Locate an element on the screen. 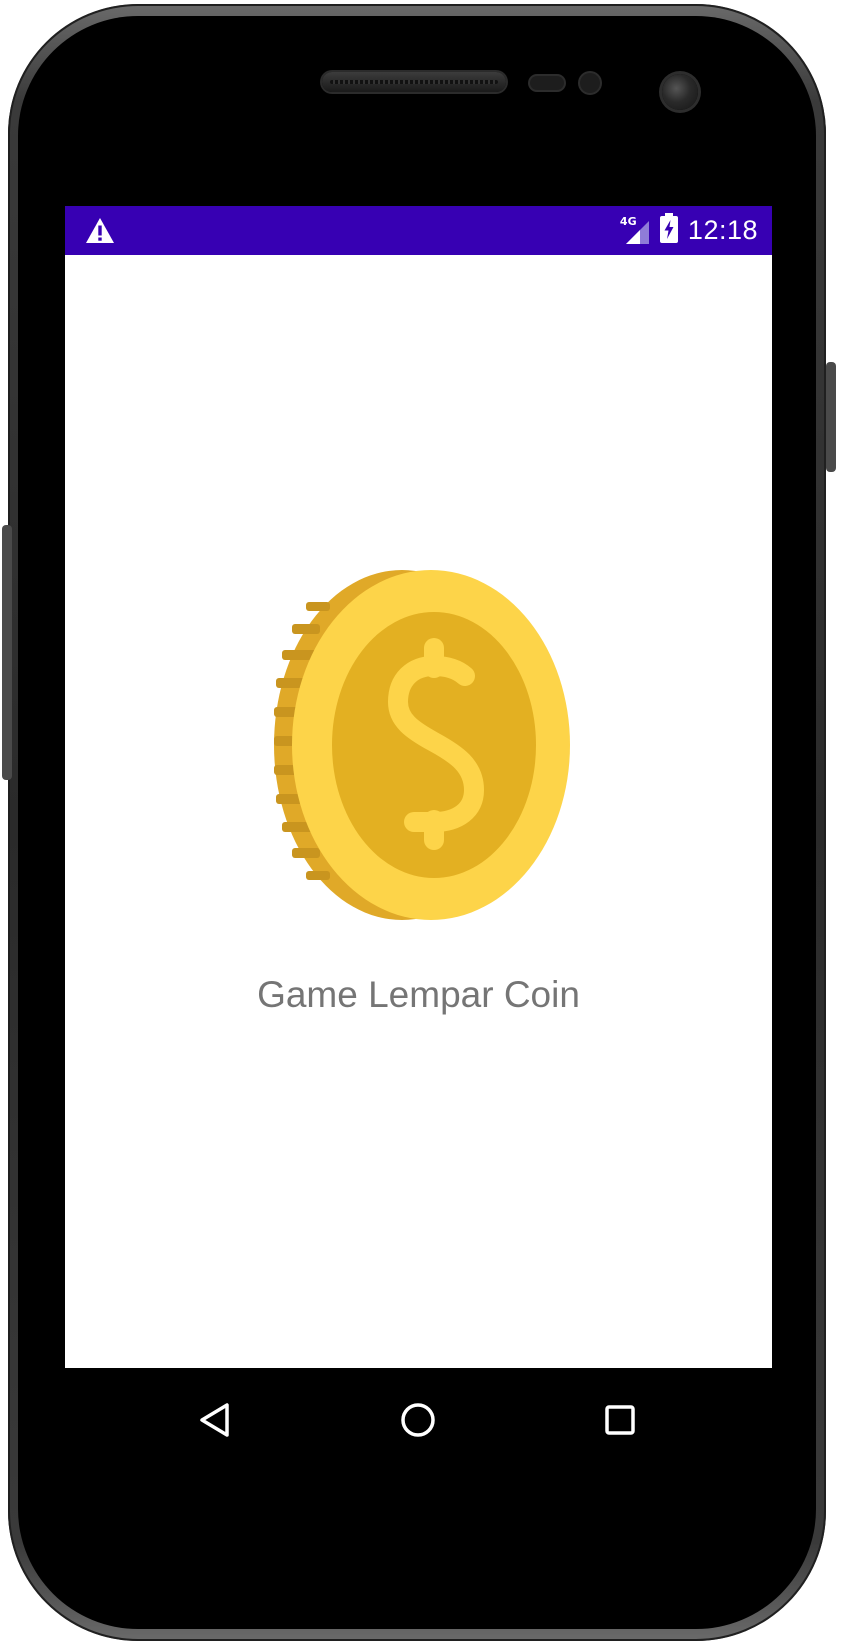 The image size is (843, 1645). volume-button is located at coordinates (7, 652).